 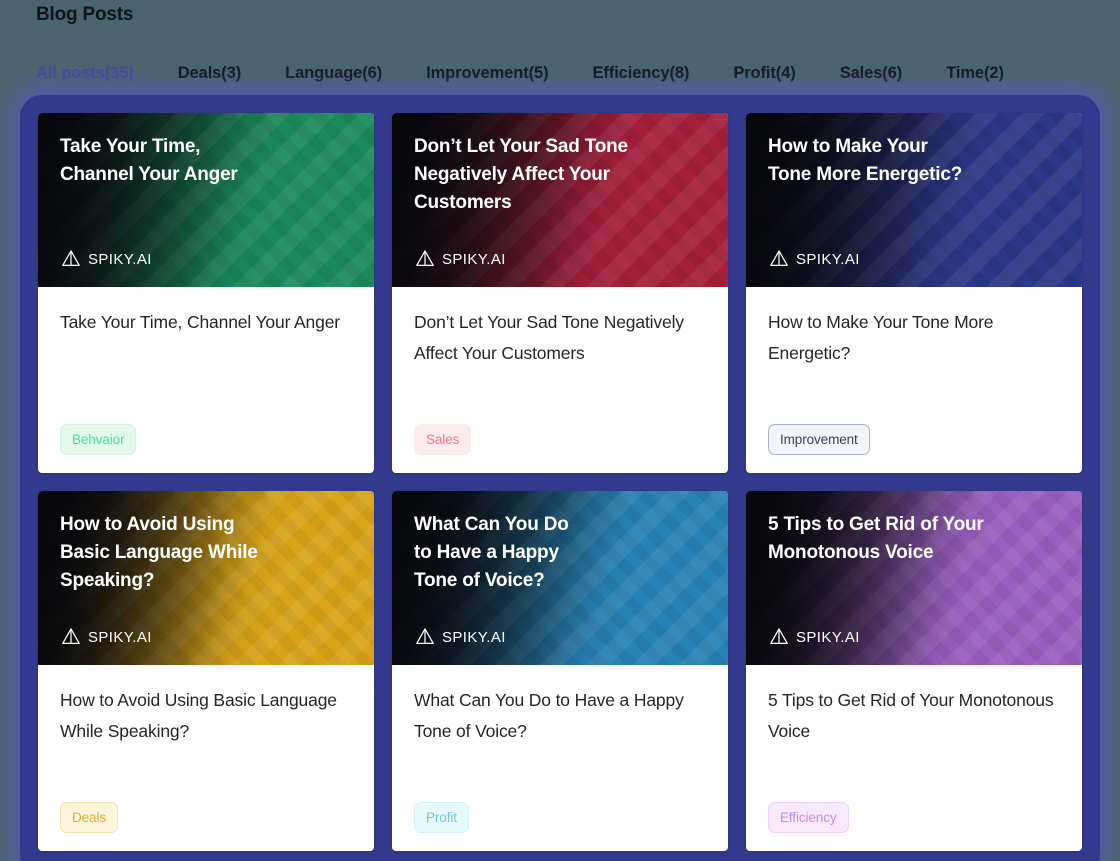 What do you see at coordinates (663, 73) in the screenshot?
I see `tab-efficiency: Efficiency(8)` at bounding box center [663, 73].